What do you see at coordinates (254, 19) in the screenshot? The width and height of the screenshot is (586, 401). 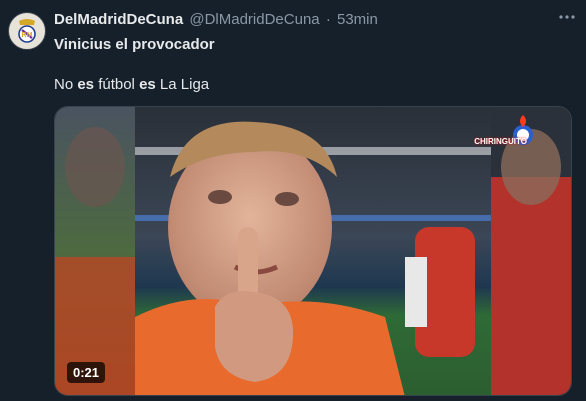 I see `user-handle: @DlMadridDeCuna` at bounding box center [254, 19].